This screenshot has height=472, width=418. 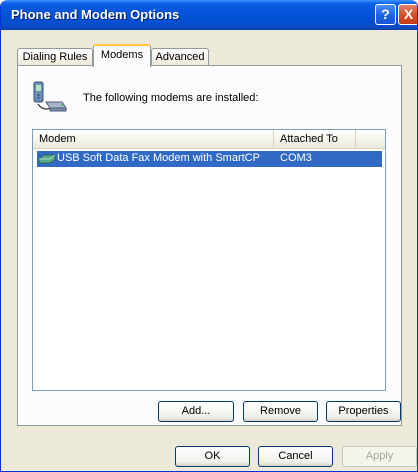 What do you see at coordinates (95, 14) in the screenshot?
I see `window-title: Phone and Modem Options` at bounding box center [95, 14].